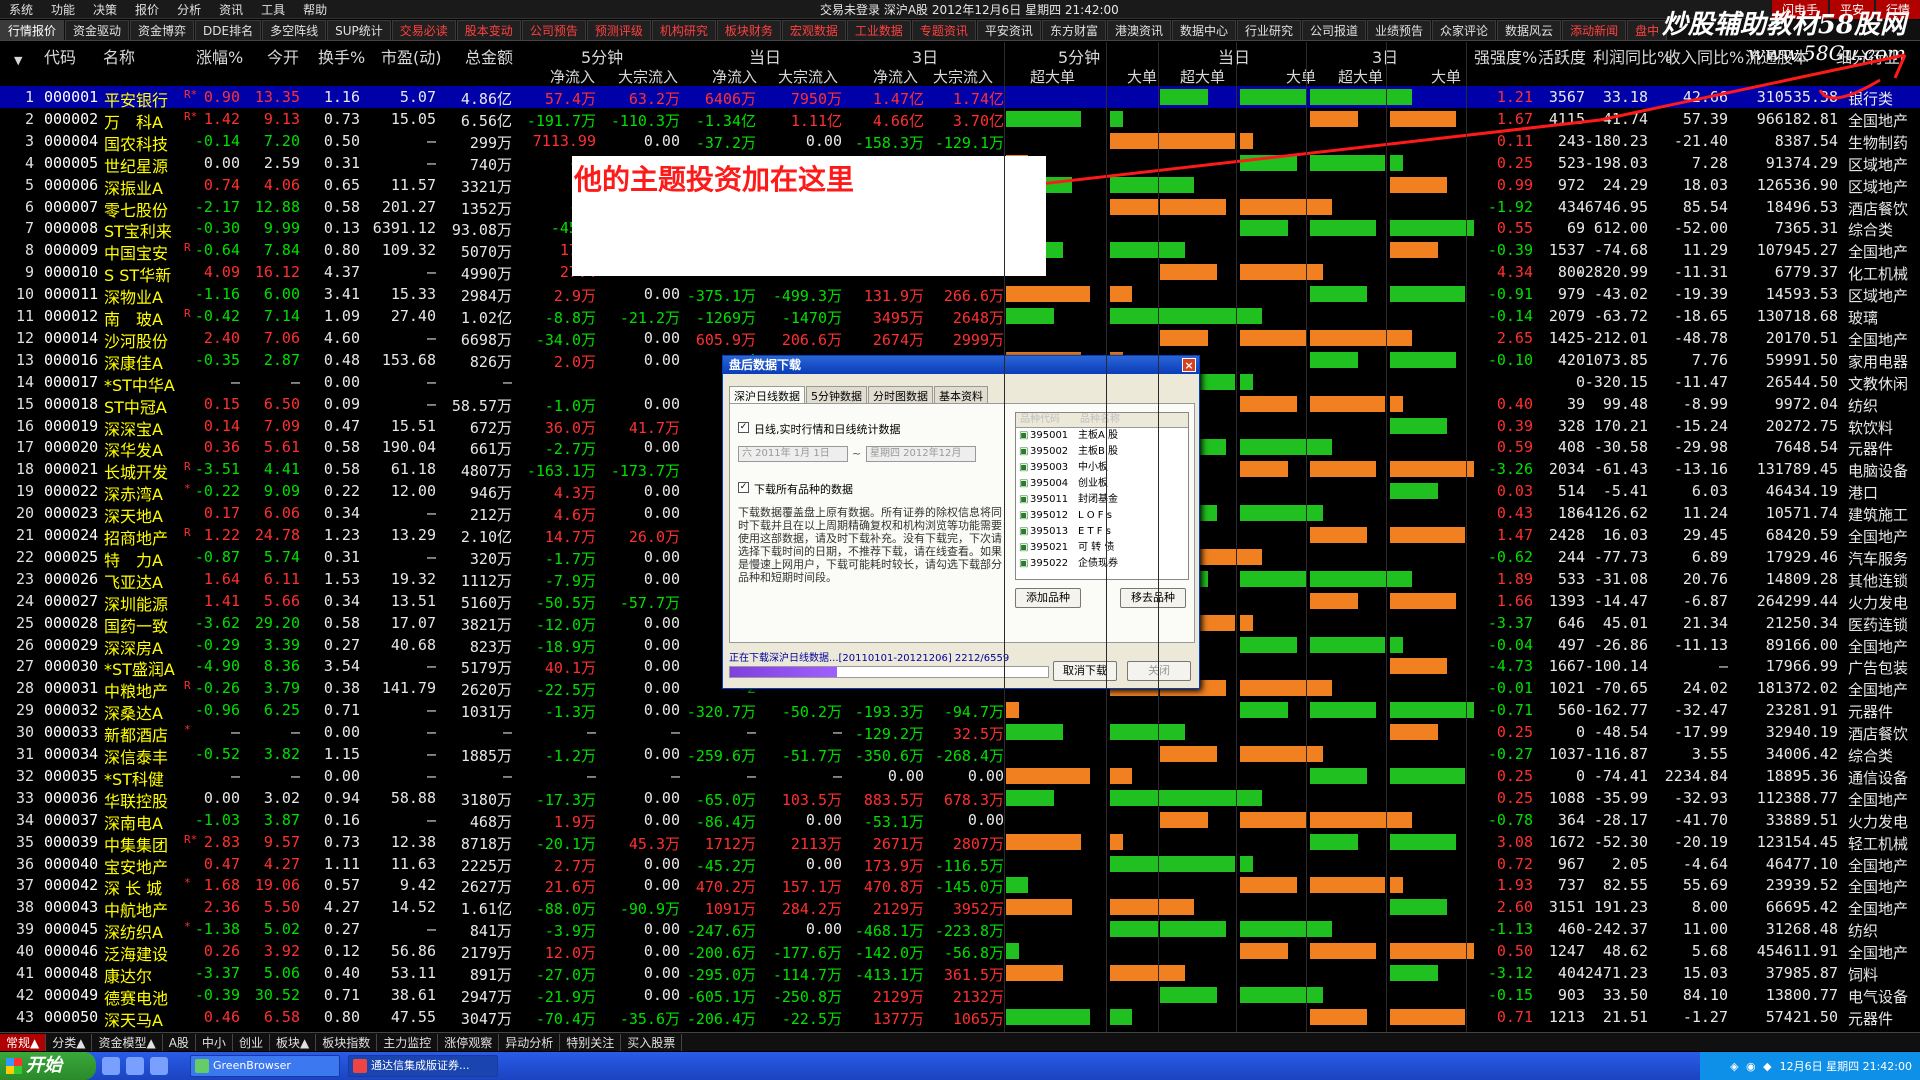  Describe the element at coordinates (60, 56) in the screenshot. I see `column-header-0: 代码` at that location.